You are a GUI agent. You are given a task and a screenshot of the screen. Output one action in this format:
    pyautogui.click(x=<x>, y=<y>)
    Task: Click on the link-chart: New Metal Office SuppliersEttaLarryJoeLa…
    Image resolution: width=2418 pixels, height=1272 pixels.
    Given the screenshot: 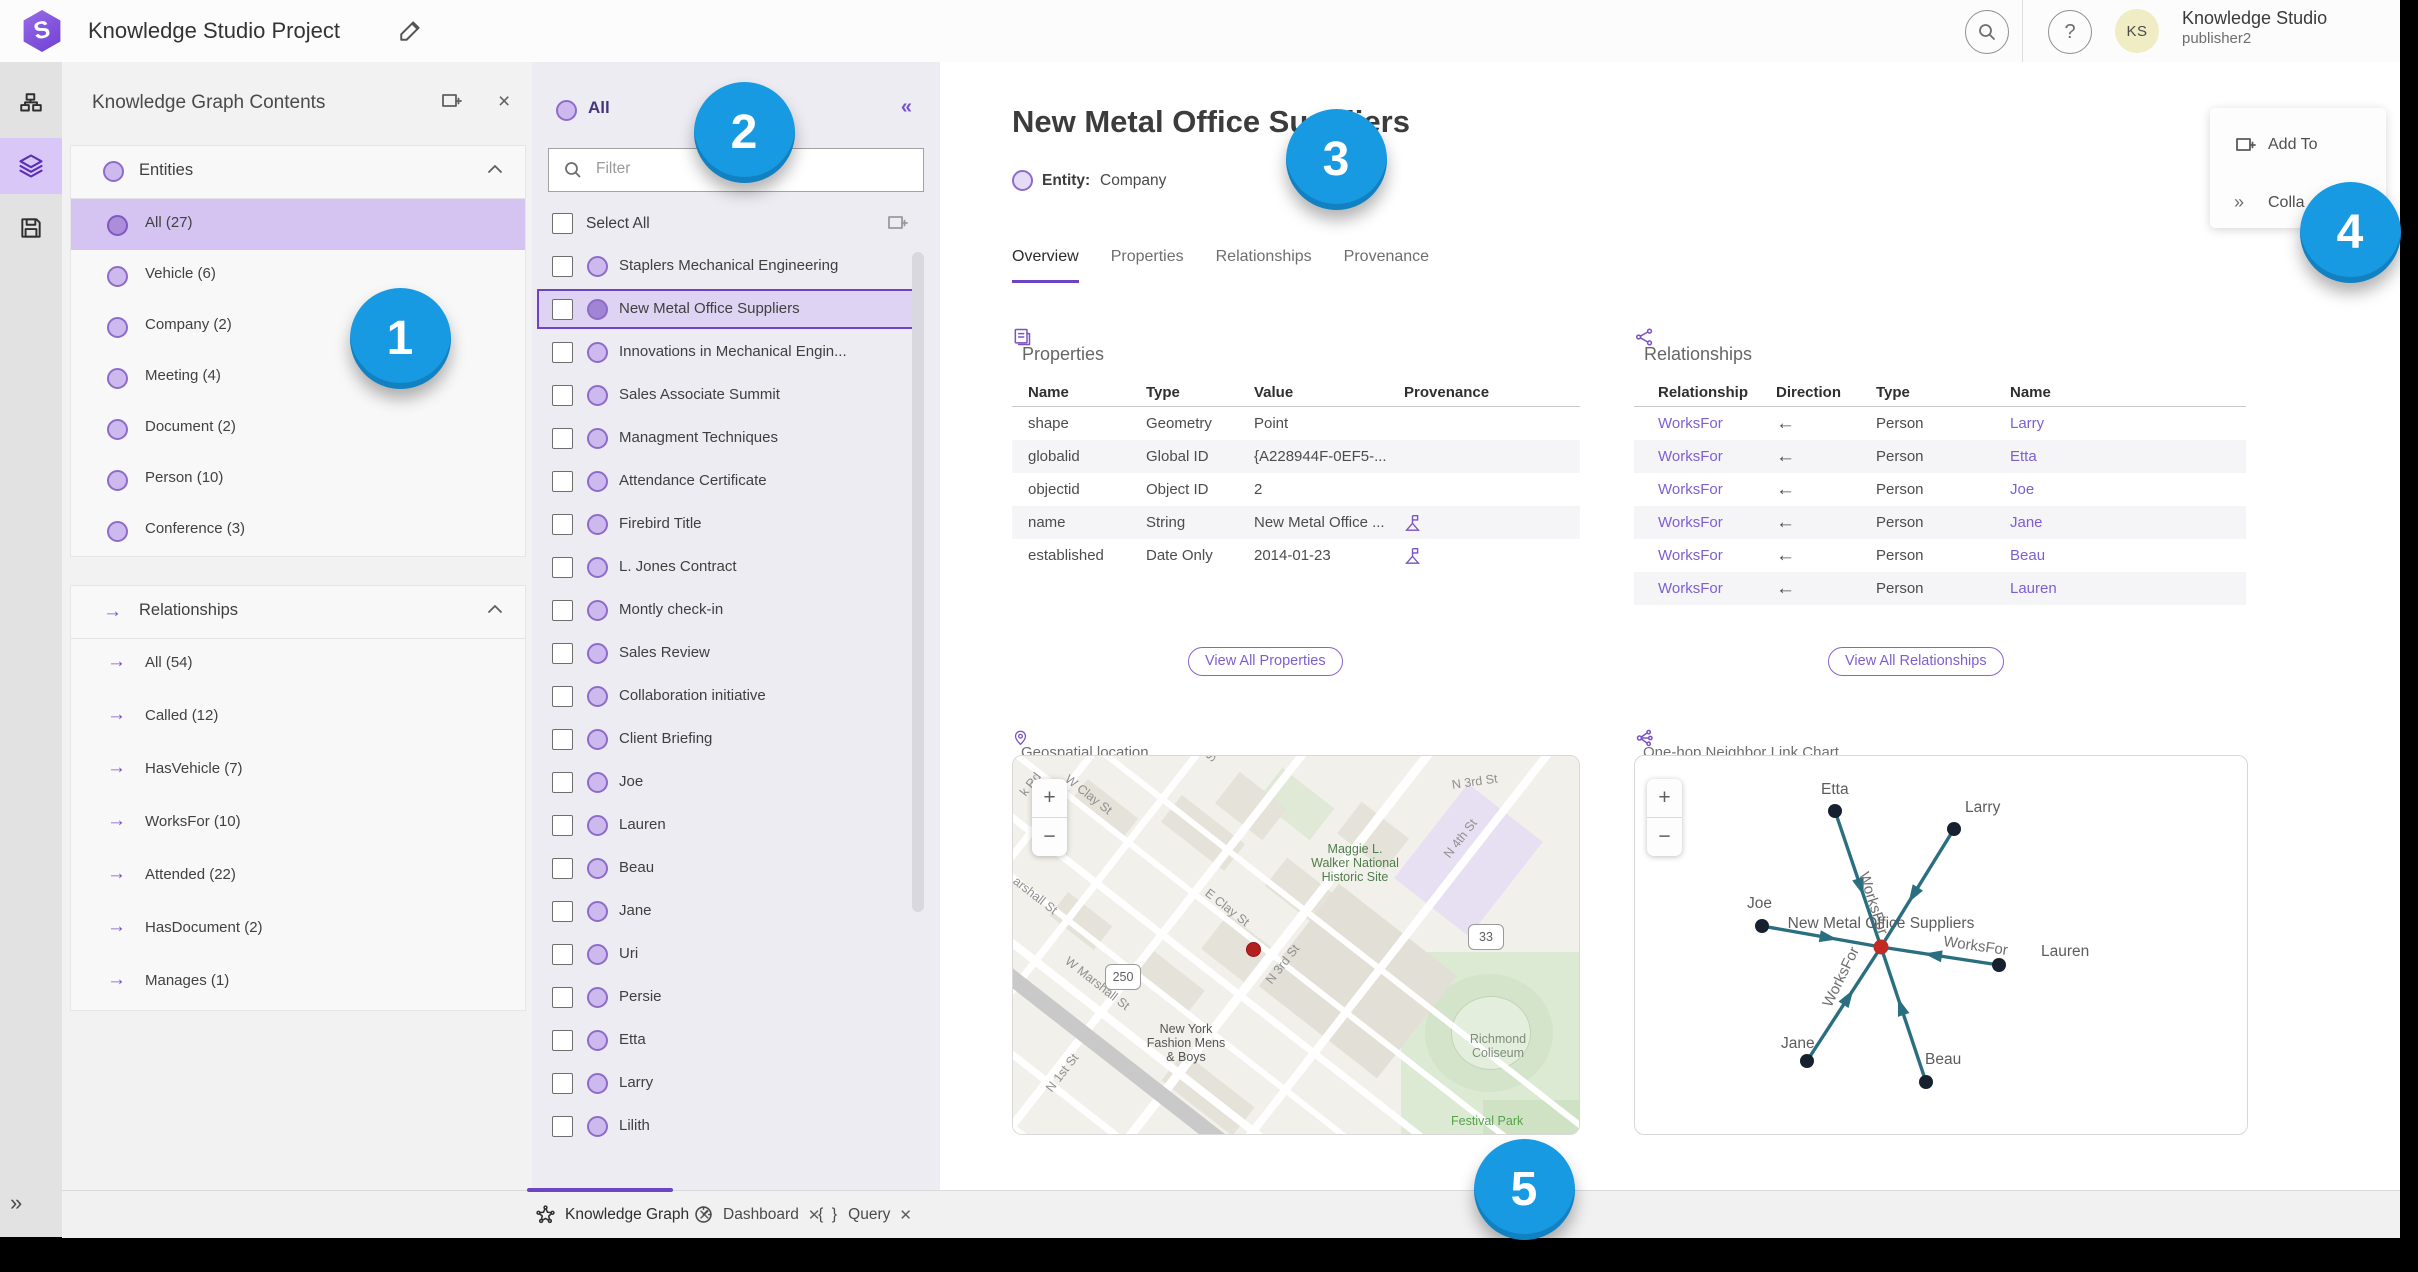 What is the action you would take?
    pyautogui.click(x=1941, y=945)
    